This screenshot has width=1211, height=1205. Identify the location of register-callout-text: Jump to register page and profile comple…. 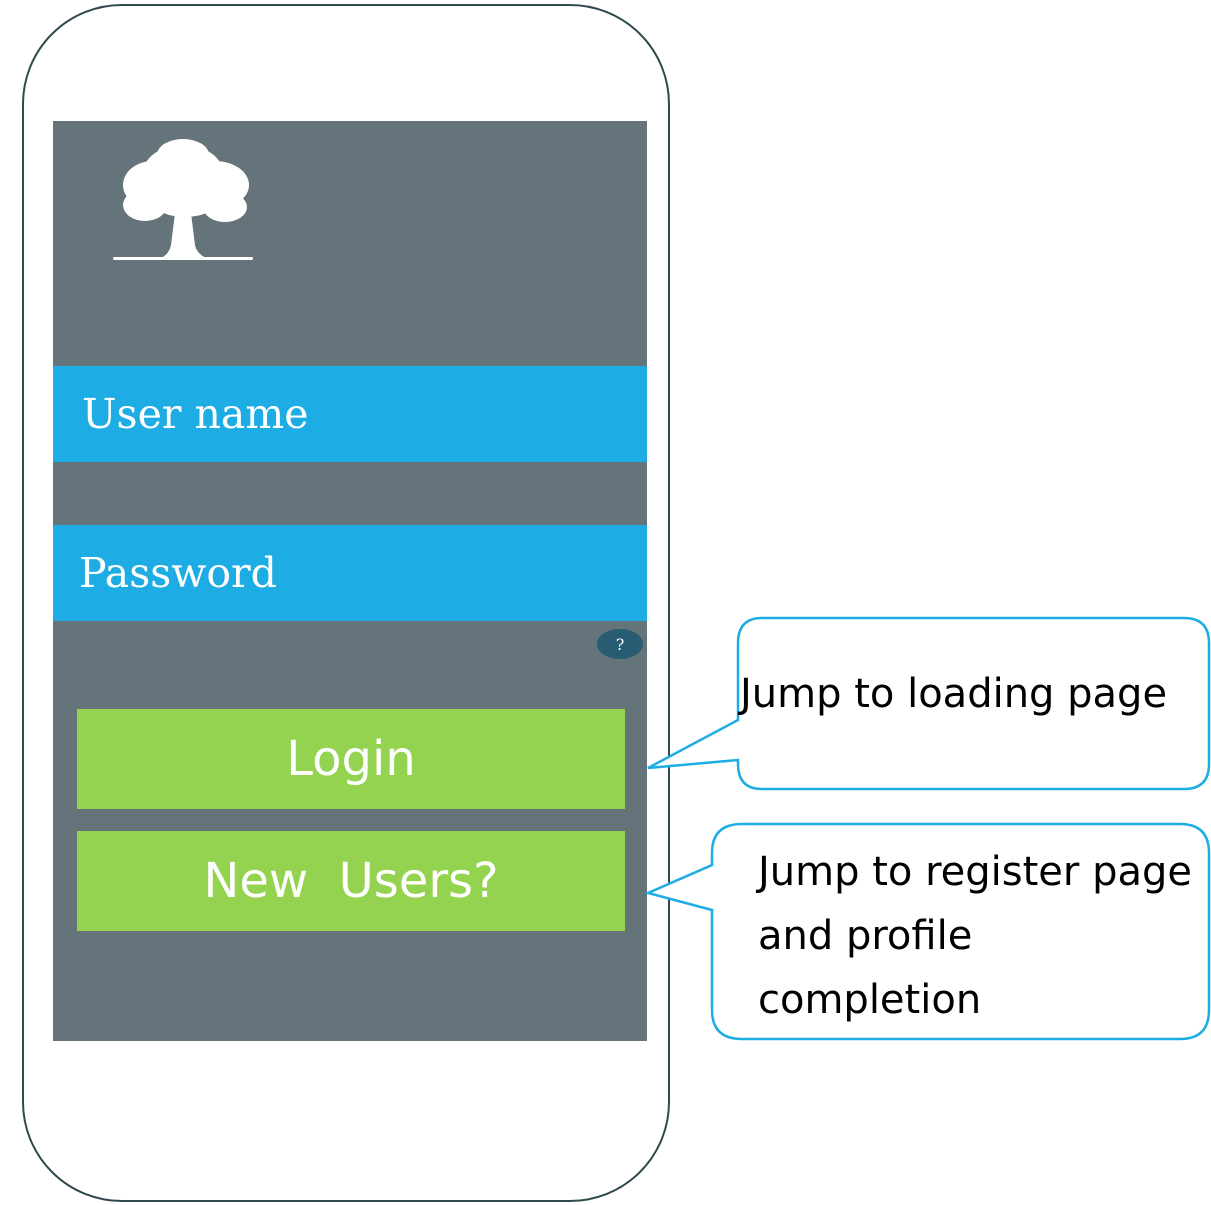
(975, 936).